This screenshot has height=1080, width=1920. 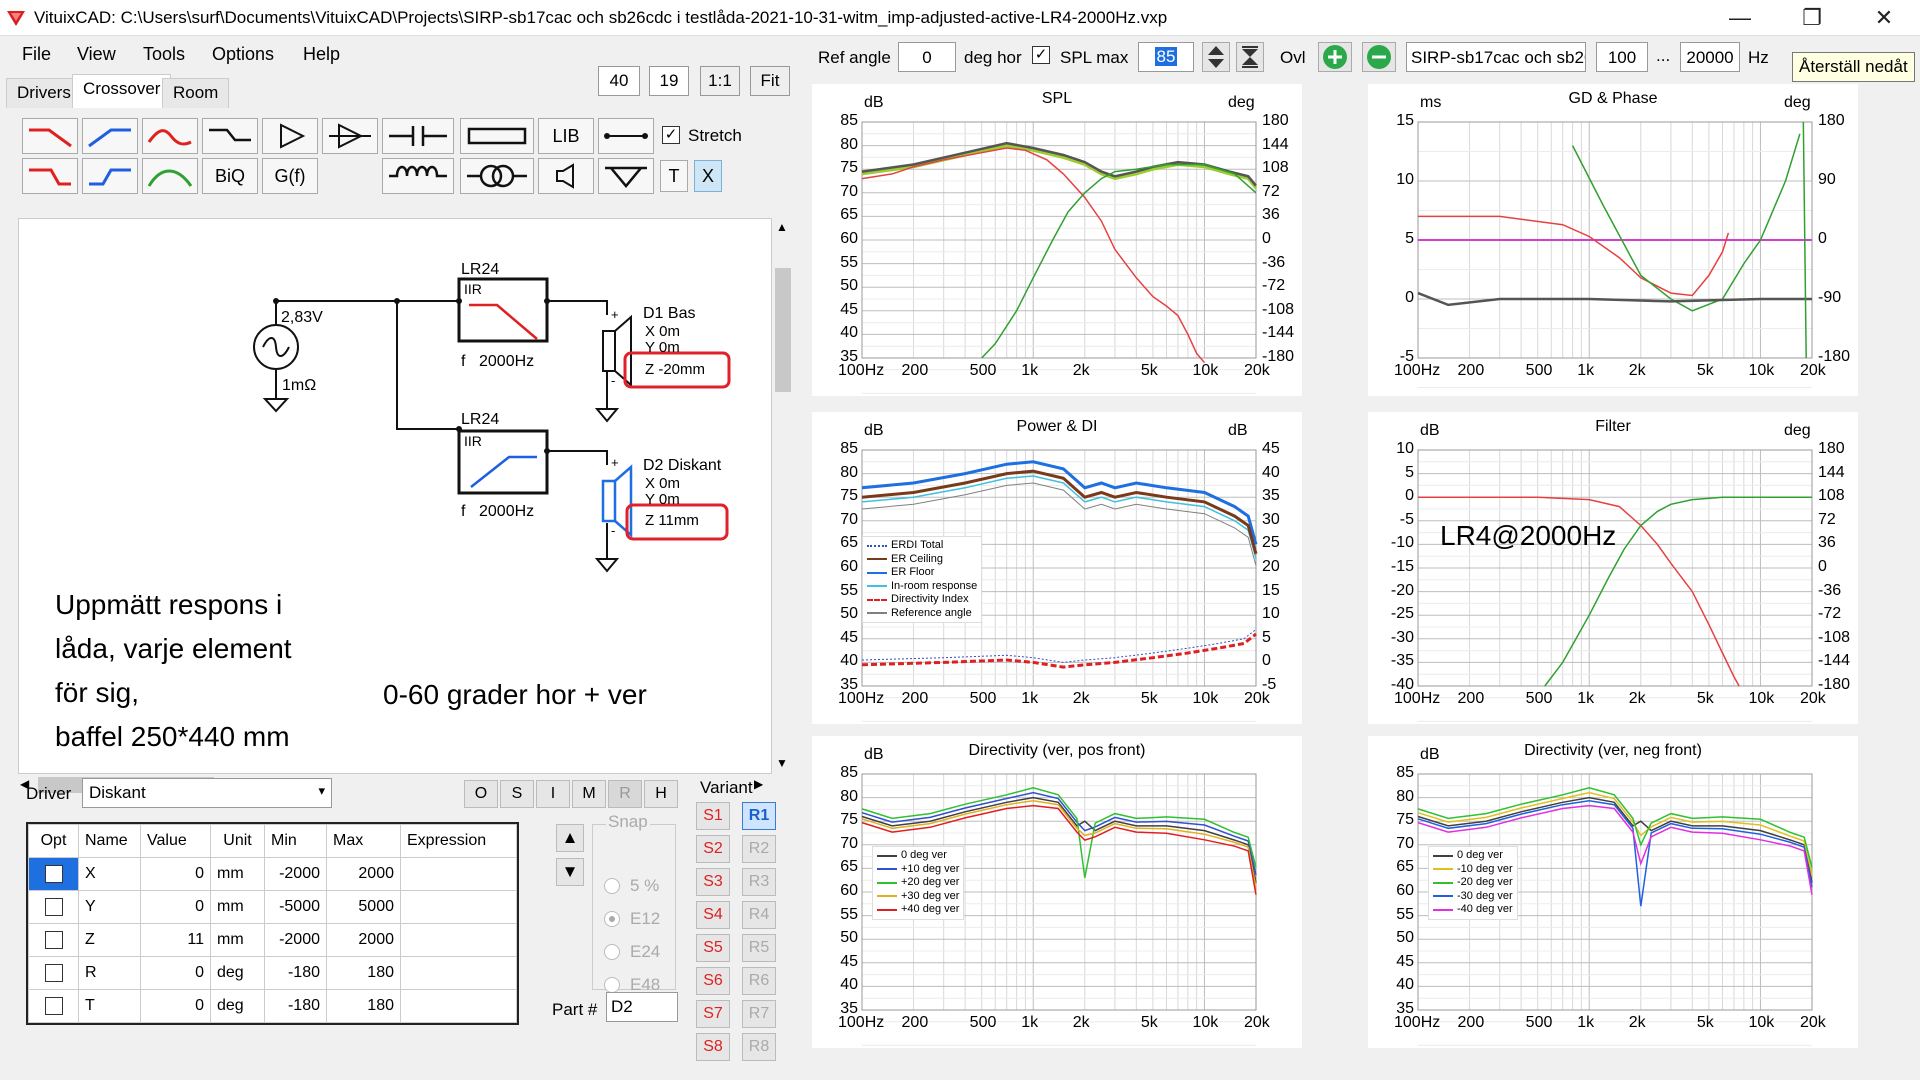 I want to click on table-row: R 0 deg -180 180, so click(x=272, y=973).